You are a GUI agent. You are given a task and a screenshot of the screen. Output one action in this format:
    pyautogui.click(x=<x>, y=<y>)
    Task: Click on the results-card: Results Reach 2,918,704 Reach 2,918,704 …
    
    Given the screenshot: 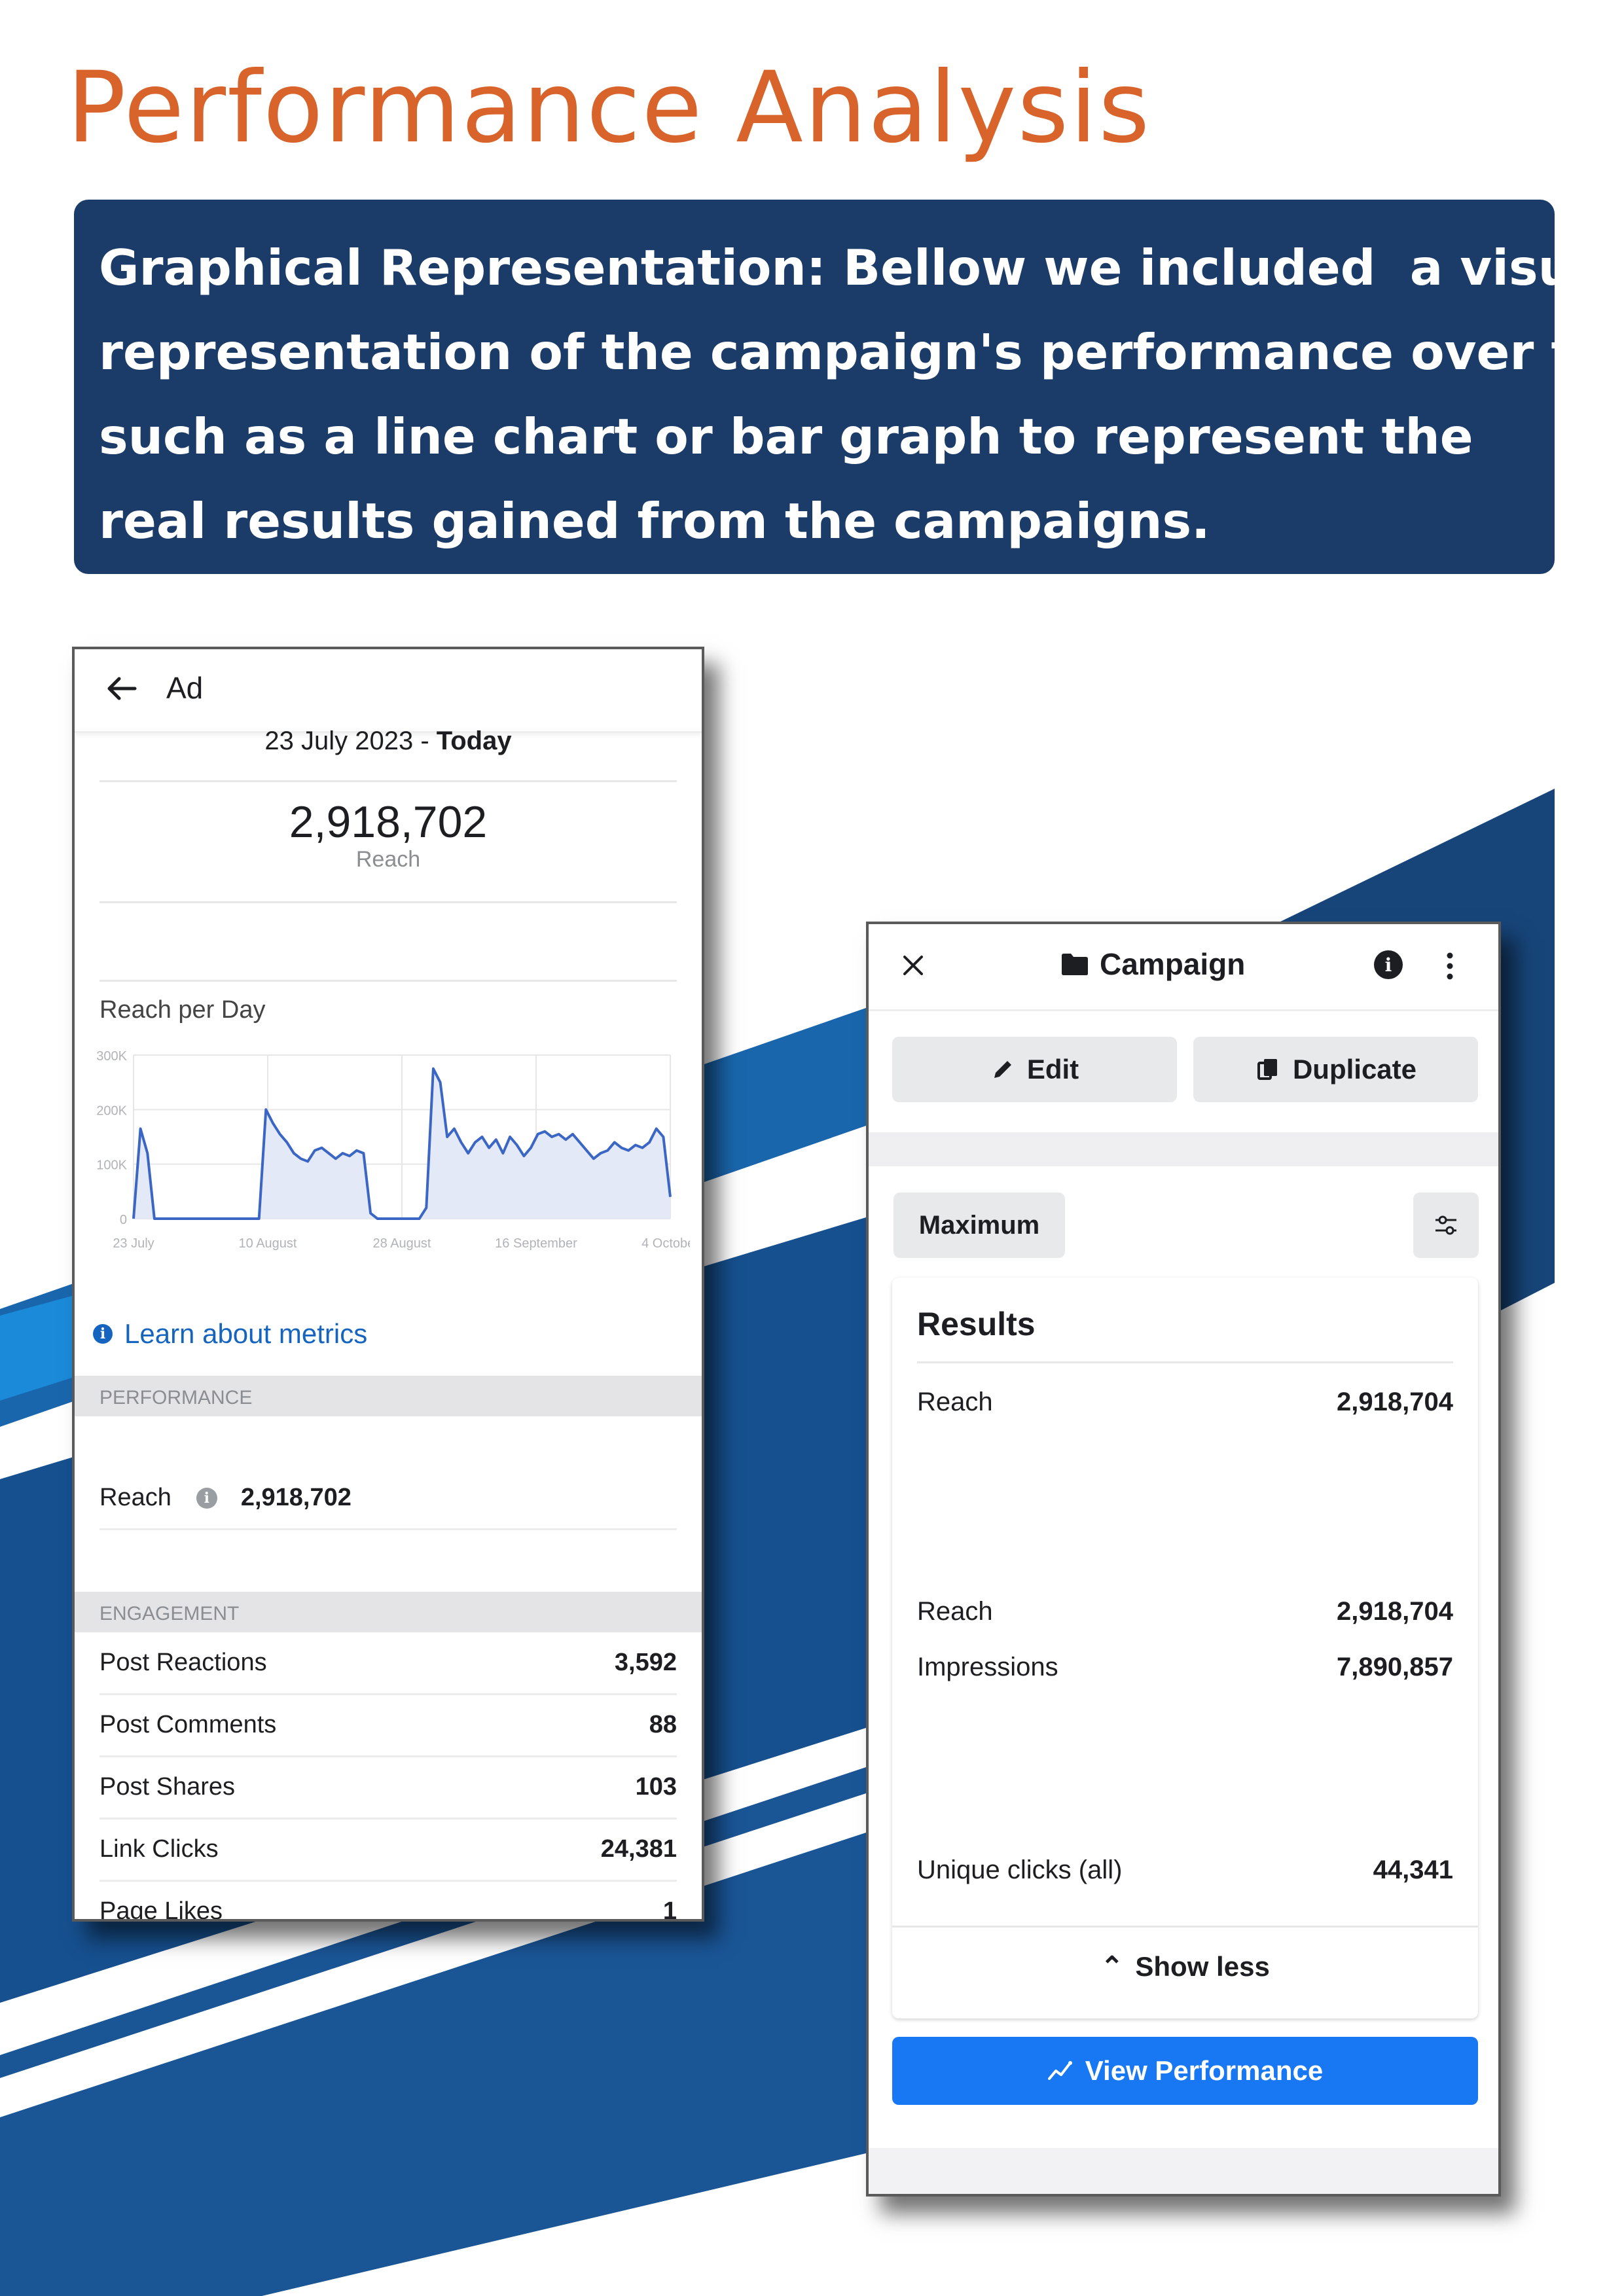 What is the action you would take?
    pyautogui.click(x=1185, y=1648)
    